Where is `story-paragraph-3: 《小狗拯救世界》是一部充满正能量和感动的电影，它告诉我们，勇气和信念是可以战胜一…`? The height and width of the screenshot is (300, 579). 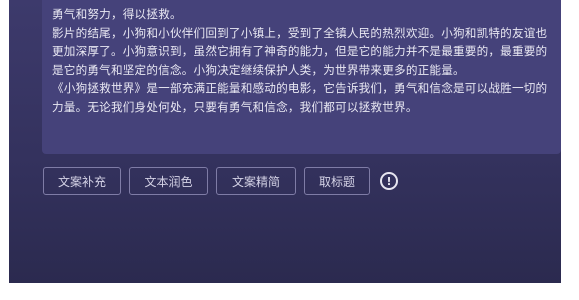 story-paragraph-3: 《小狗拯救世界》是一部充满正能量和感动的电影，它告诉我们，勇气和信念是可以战胜一… is located at coordinates (300, 97).